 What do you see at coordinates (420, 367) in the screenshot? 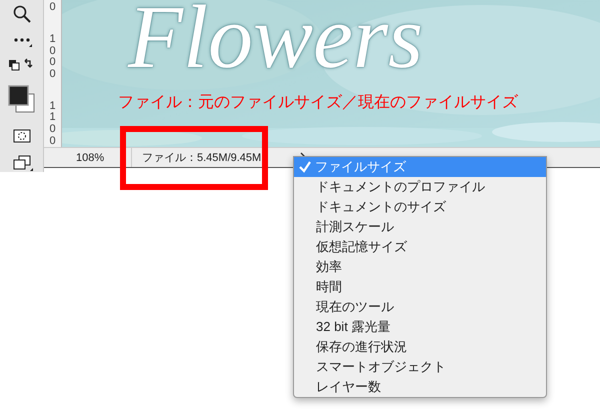
I see `menu-item: スマートオブジェクト` at bounding box center [420, 367].